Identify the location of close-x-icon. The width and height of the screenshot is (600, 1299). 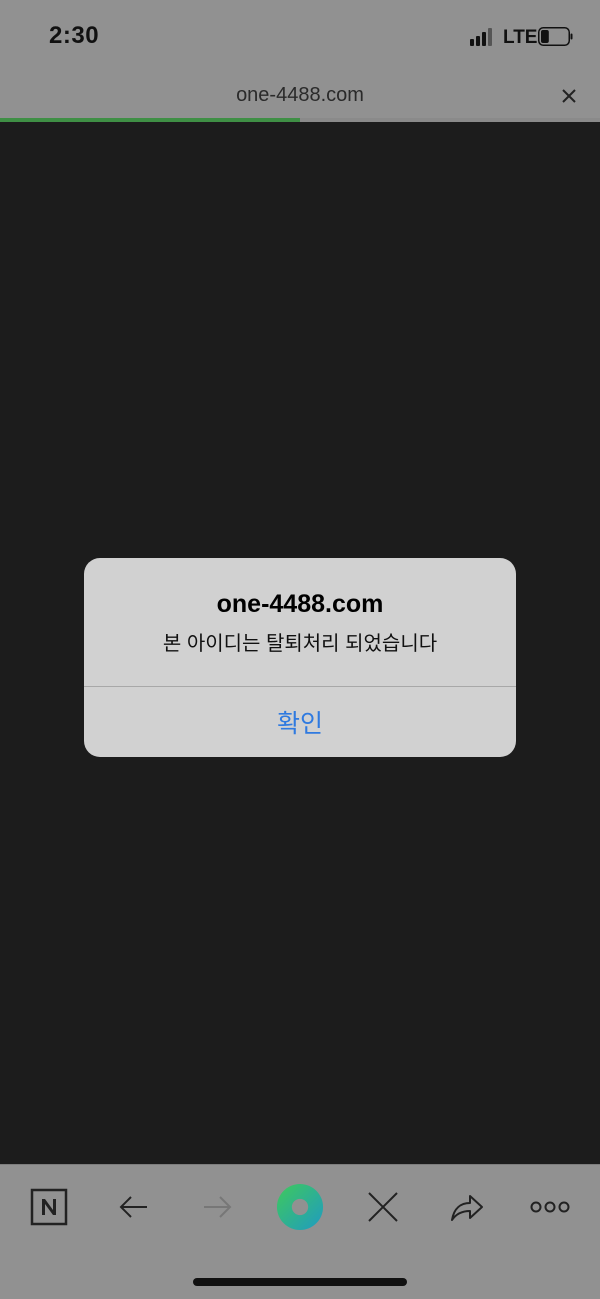
(383, 1207).